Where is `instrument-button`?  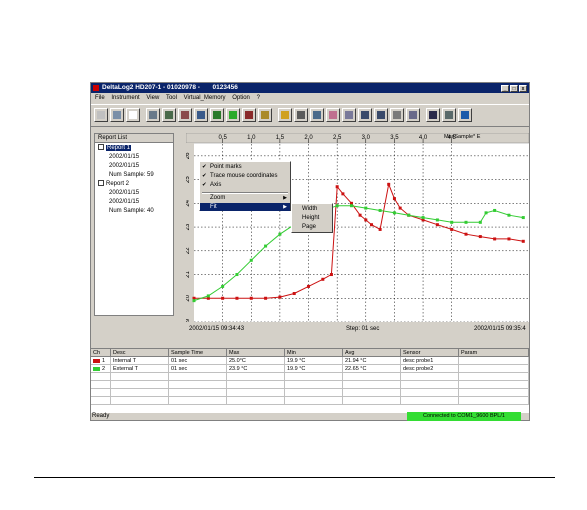
instrument-button is located at coordinates (169, 115).